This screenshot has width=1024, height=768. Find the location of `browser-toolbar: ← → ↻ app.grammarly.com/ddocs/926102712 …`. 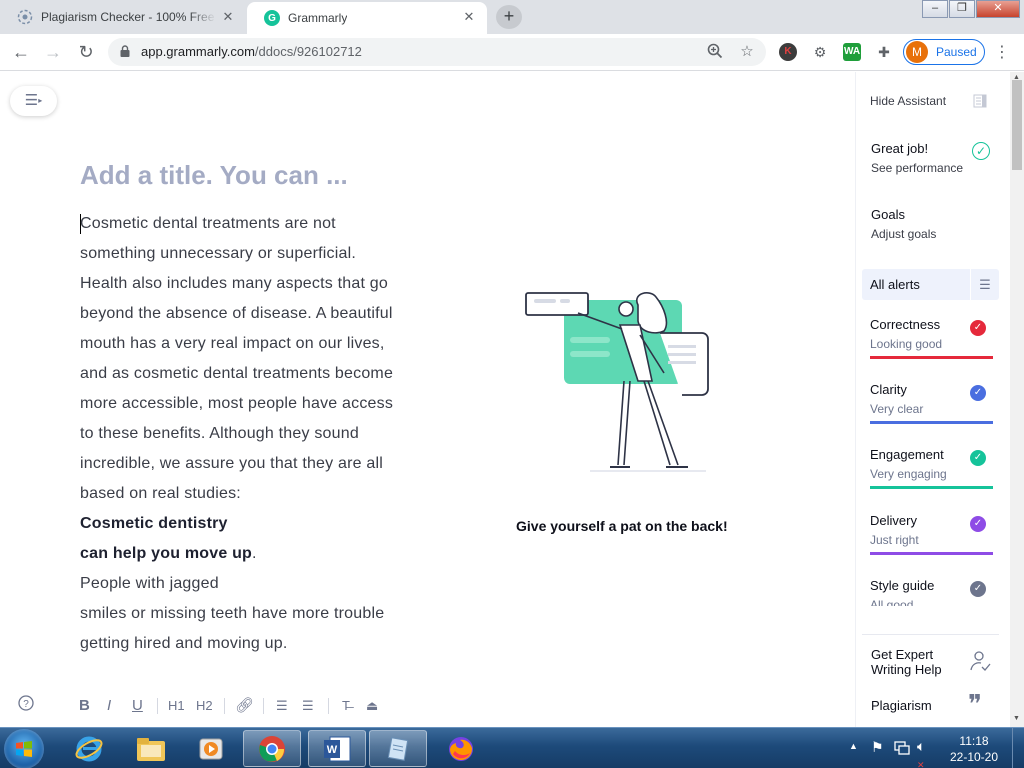

browser-toolbar: ← → ↻ app.grammarly.com/ddocs/926102712 … is located at coordinates (512, 52).